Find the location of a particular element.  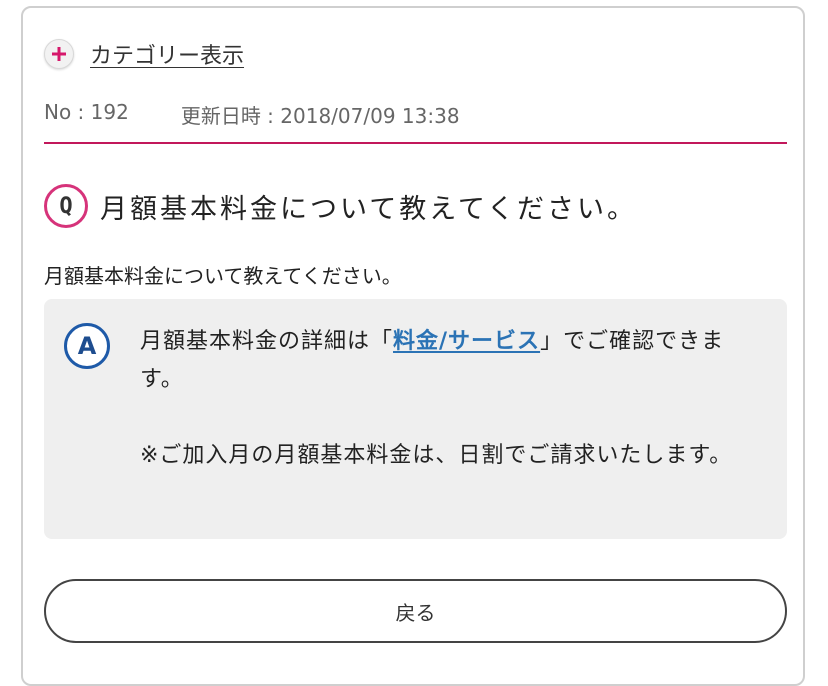

answer-prefix: 月額基本料金の詳細は「 is located at coordinates (267, 341).